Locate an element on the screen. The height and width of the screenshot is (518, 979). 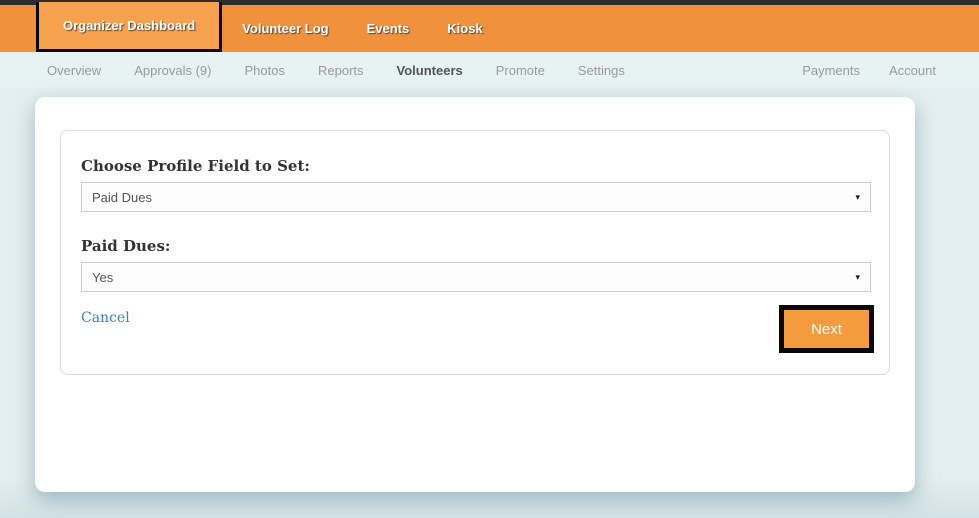
tab-organizer-dashboard-label: Organizer Dashboard is located at coordinates (129, 25).